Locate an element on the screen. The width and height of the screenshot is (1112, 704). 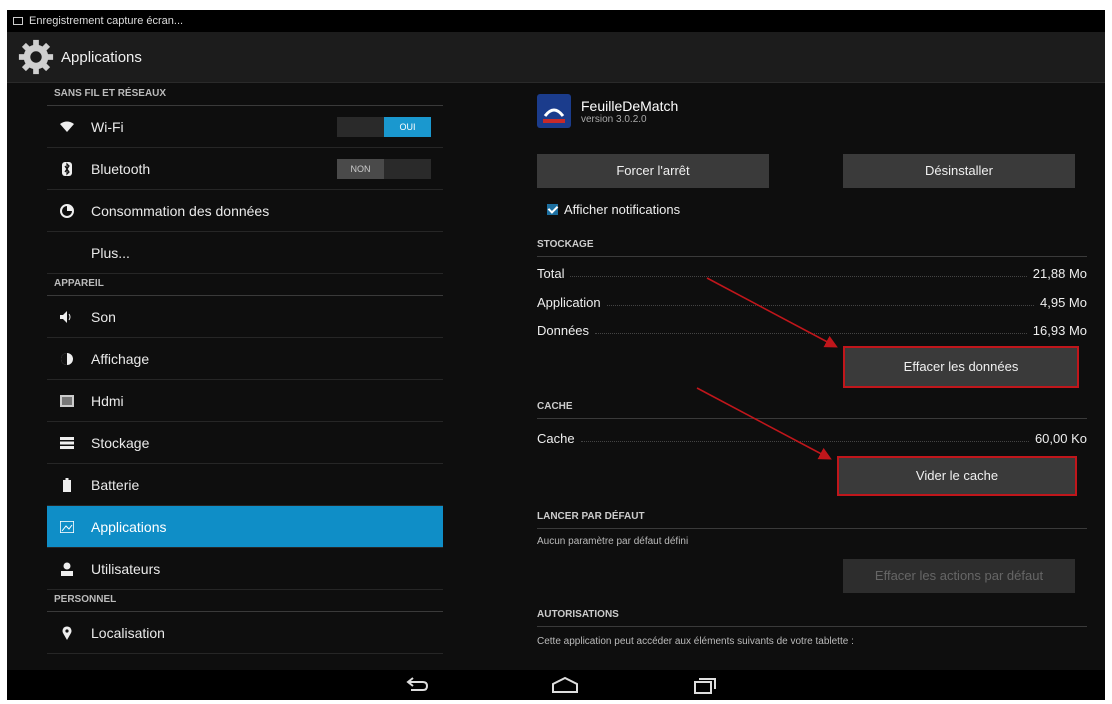
force-stop-button: Forcer l'arrêt is located at coordinates (653, 171).